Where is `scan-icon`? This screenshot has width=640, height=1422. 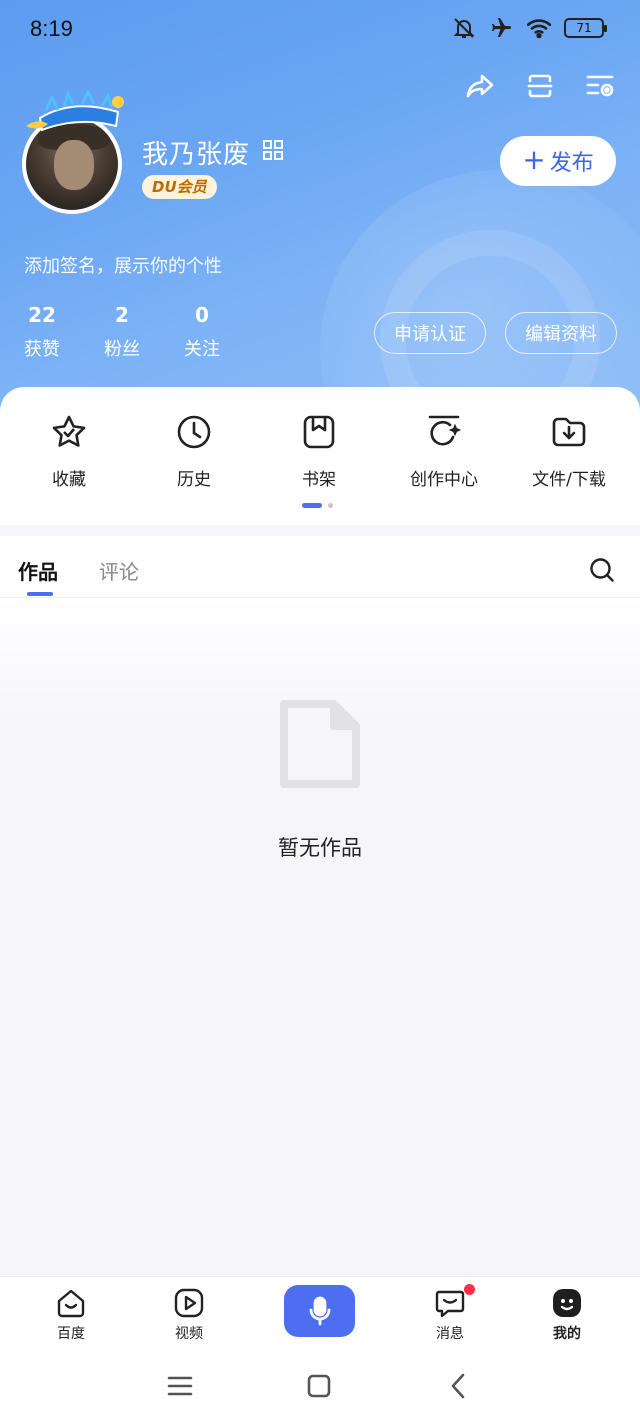 scan-icon is located at coordinates (540, 86).